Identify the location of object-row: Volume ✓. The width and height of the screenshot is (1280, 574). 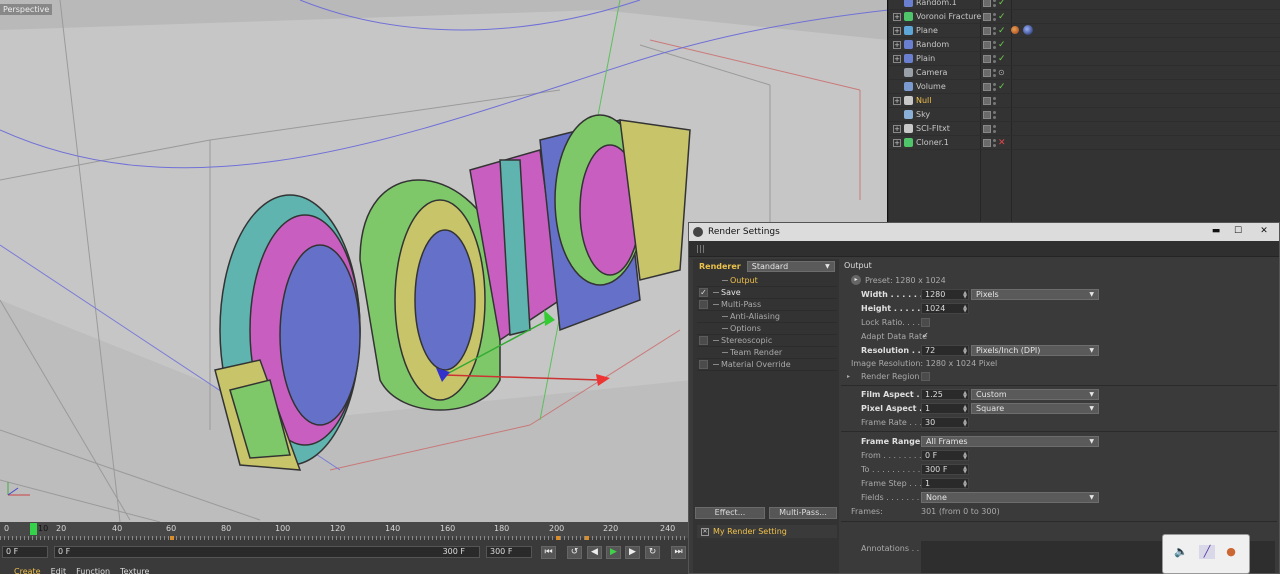
(1084, 87).